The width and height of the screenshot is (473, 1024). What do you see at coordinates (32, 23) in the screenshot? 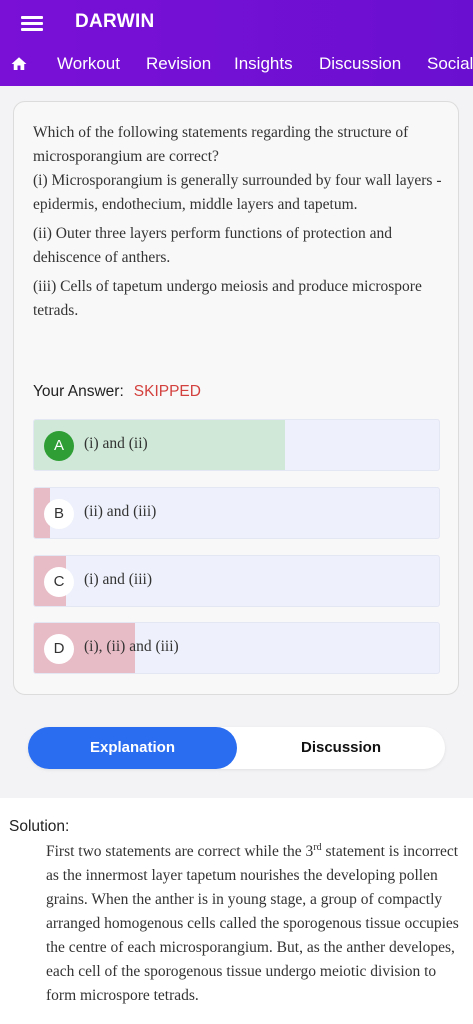
I see `menu-icon` at bounding box center [32, 23].